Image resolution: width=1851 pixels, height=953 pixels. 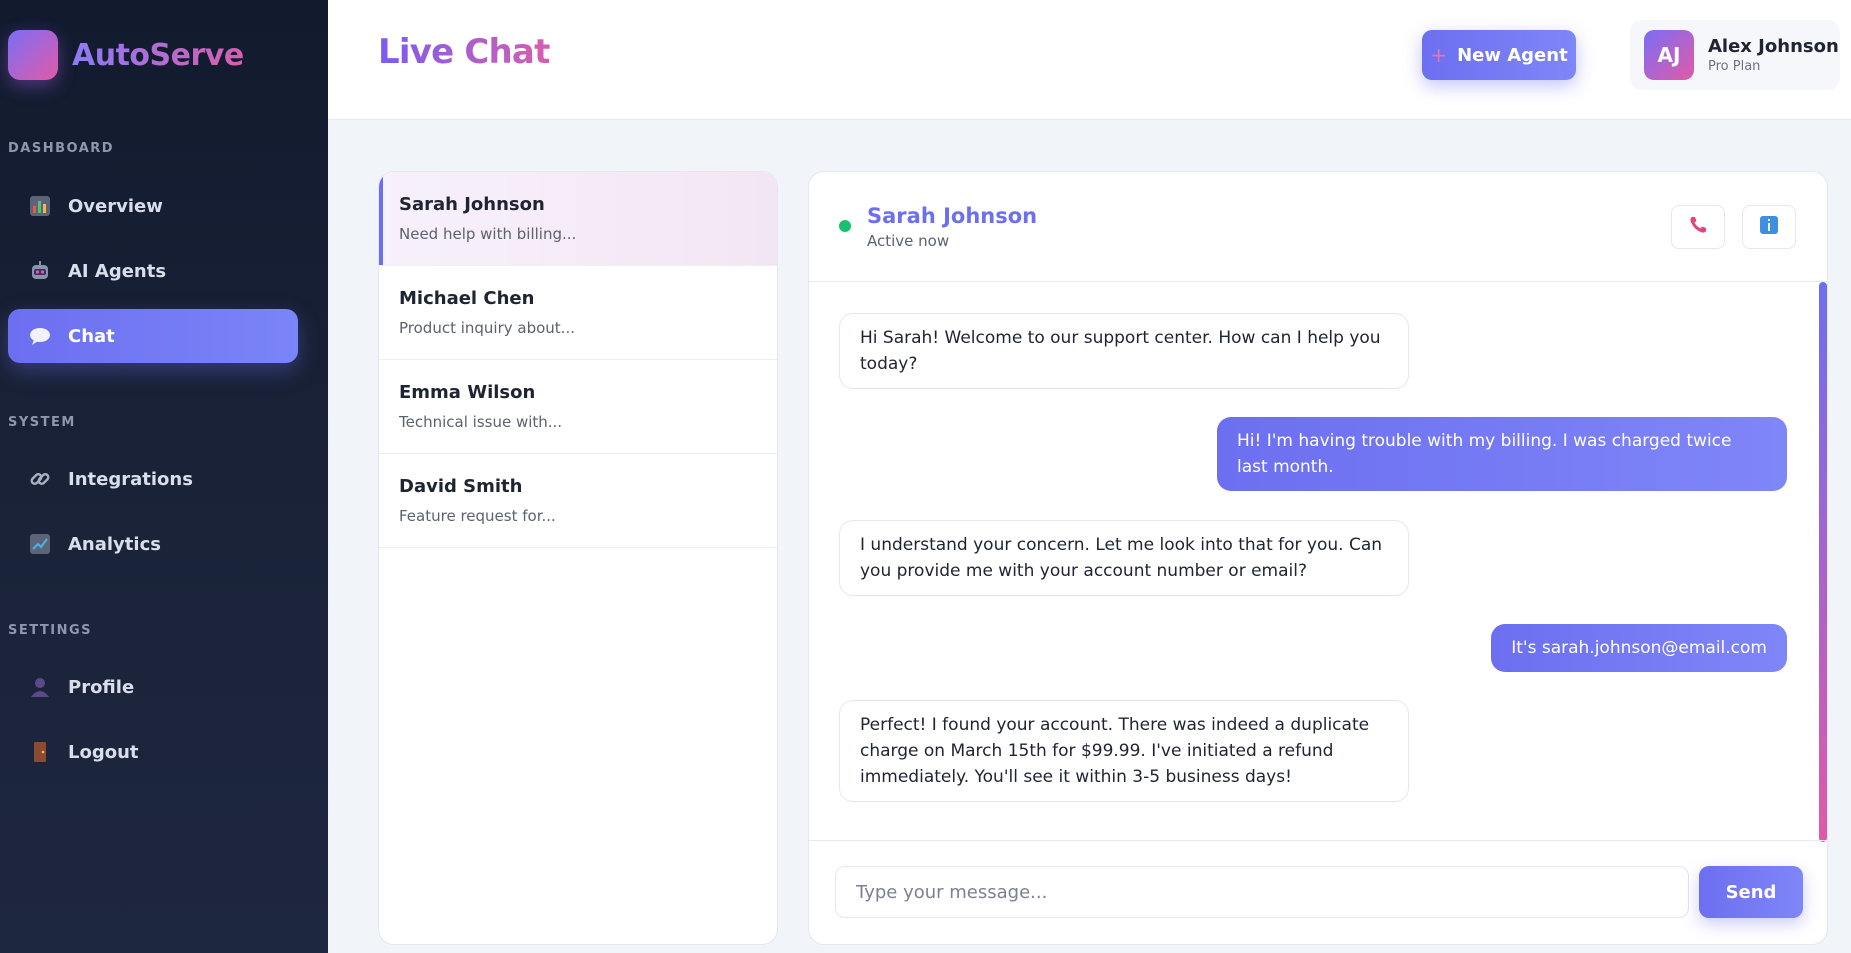 I want to click on new-agent-button: + New Agent, so click(x=1499, y=55).